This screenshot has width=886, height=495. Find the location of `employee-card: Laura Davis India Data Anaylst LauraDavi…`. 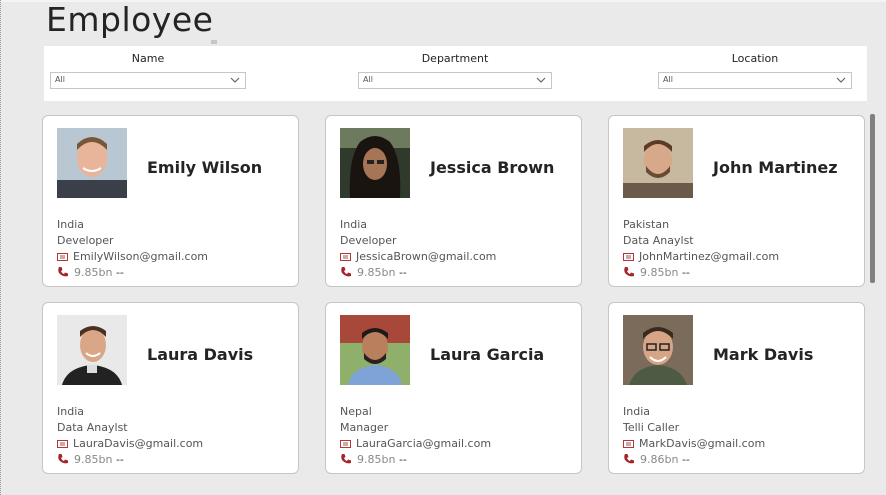

employee-card: Laura Davis India Data Anaylst LauraDavi… is located at coordinates (170, 388).